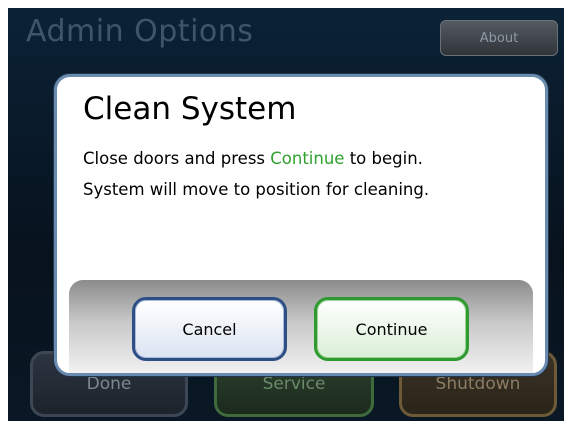 Image resolution: width=565 pixels, height=423 pixels. Describe the element at coordinates (391, 329) in the screenshot. I see `continue-button: Continue` at that location.